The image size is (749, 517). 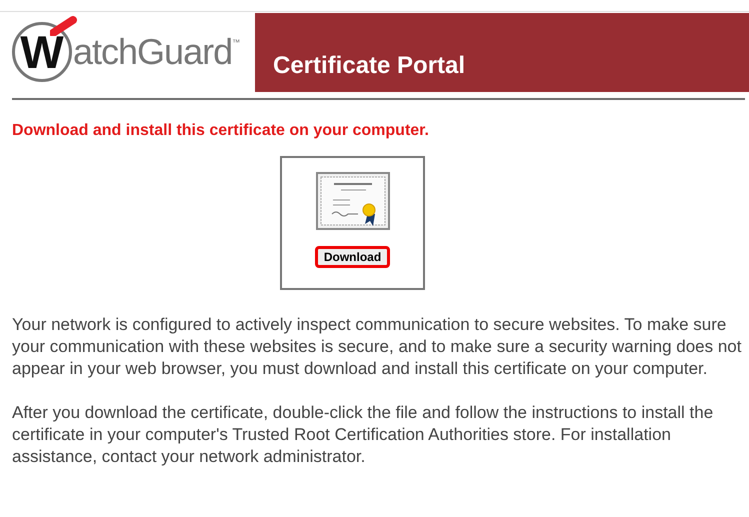 What do you see at coordinates (221, 131) in the screenshot?
I see `instruction-text: Download and install this certificate on your computer.` at bounding box center [221, 131].